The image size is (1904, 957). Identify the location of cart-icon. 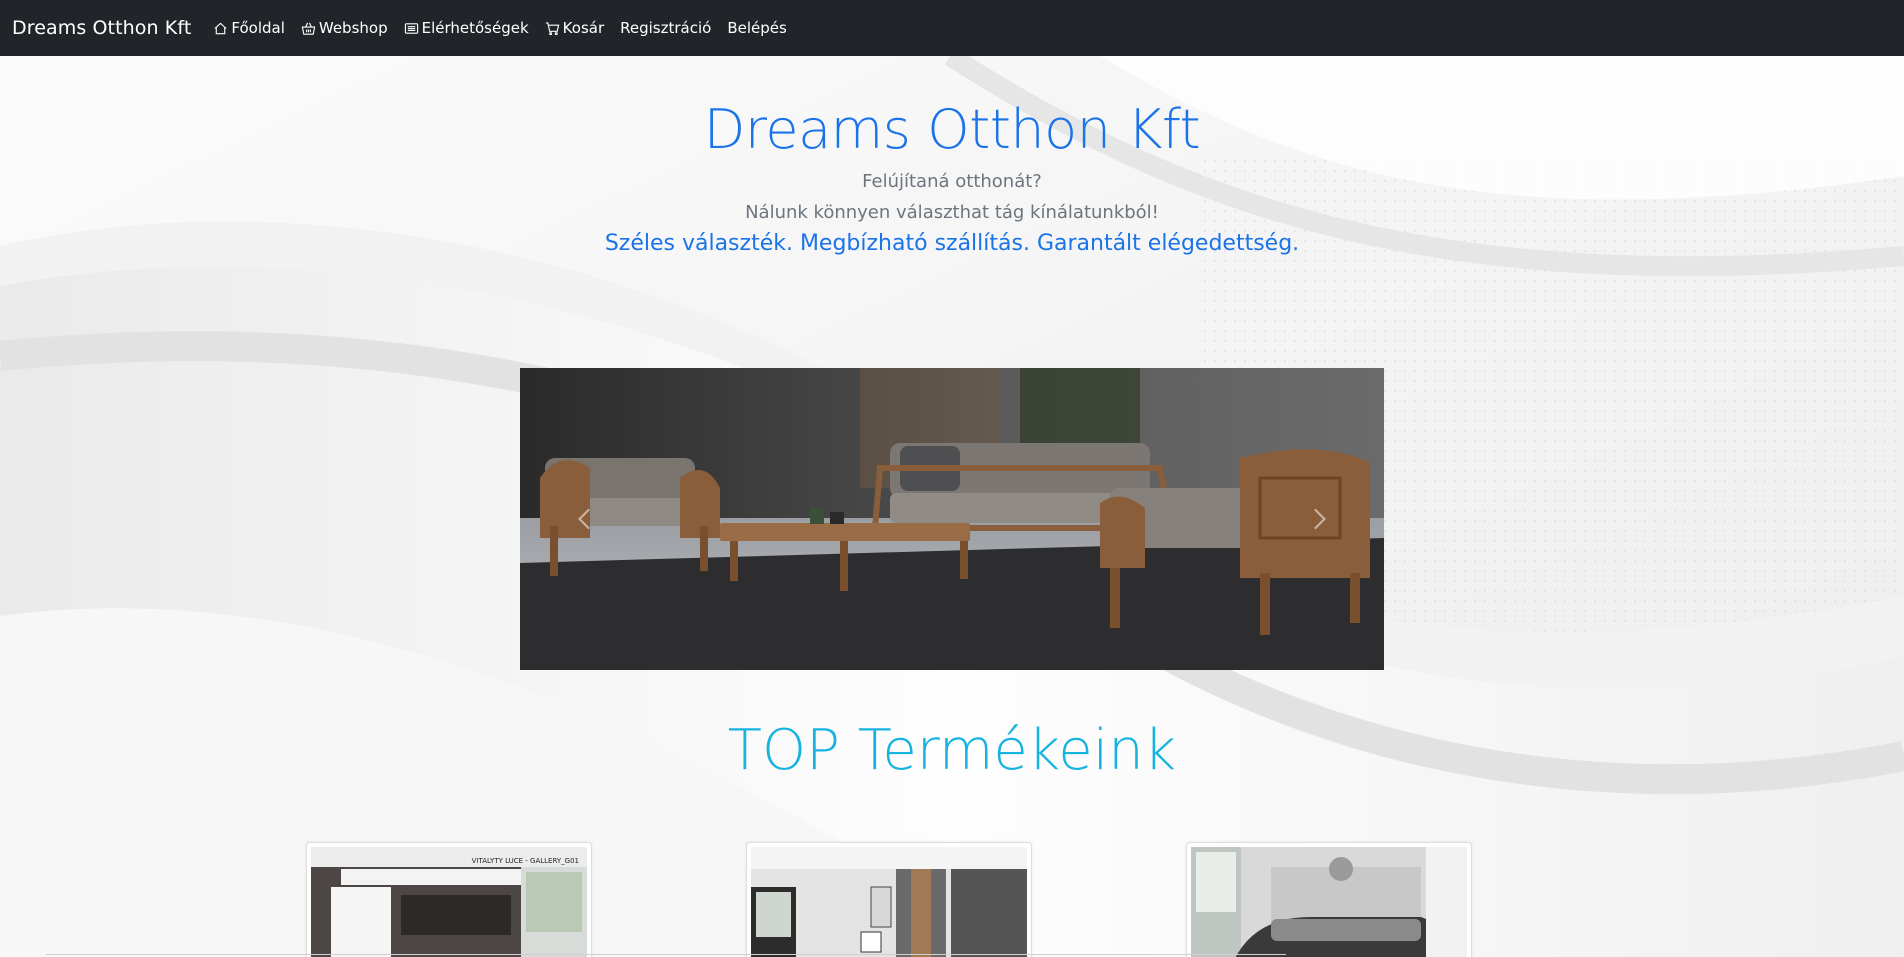
(552, 28).